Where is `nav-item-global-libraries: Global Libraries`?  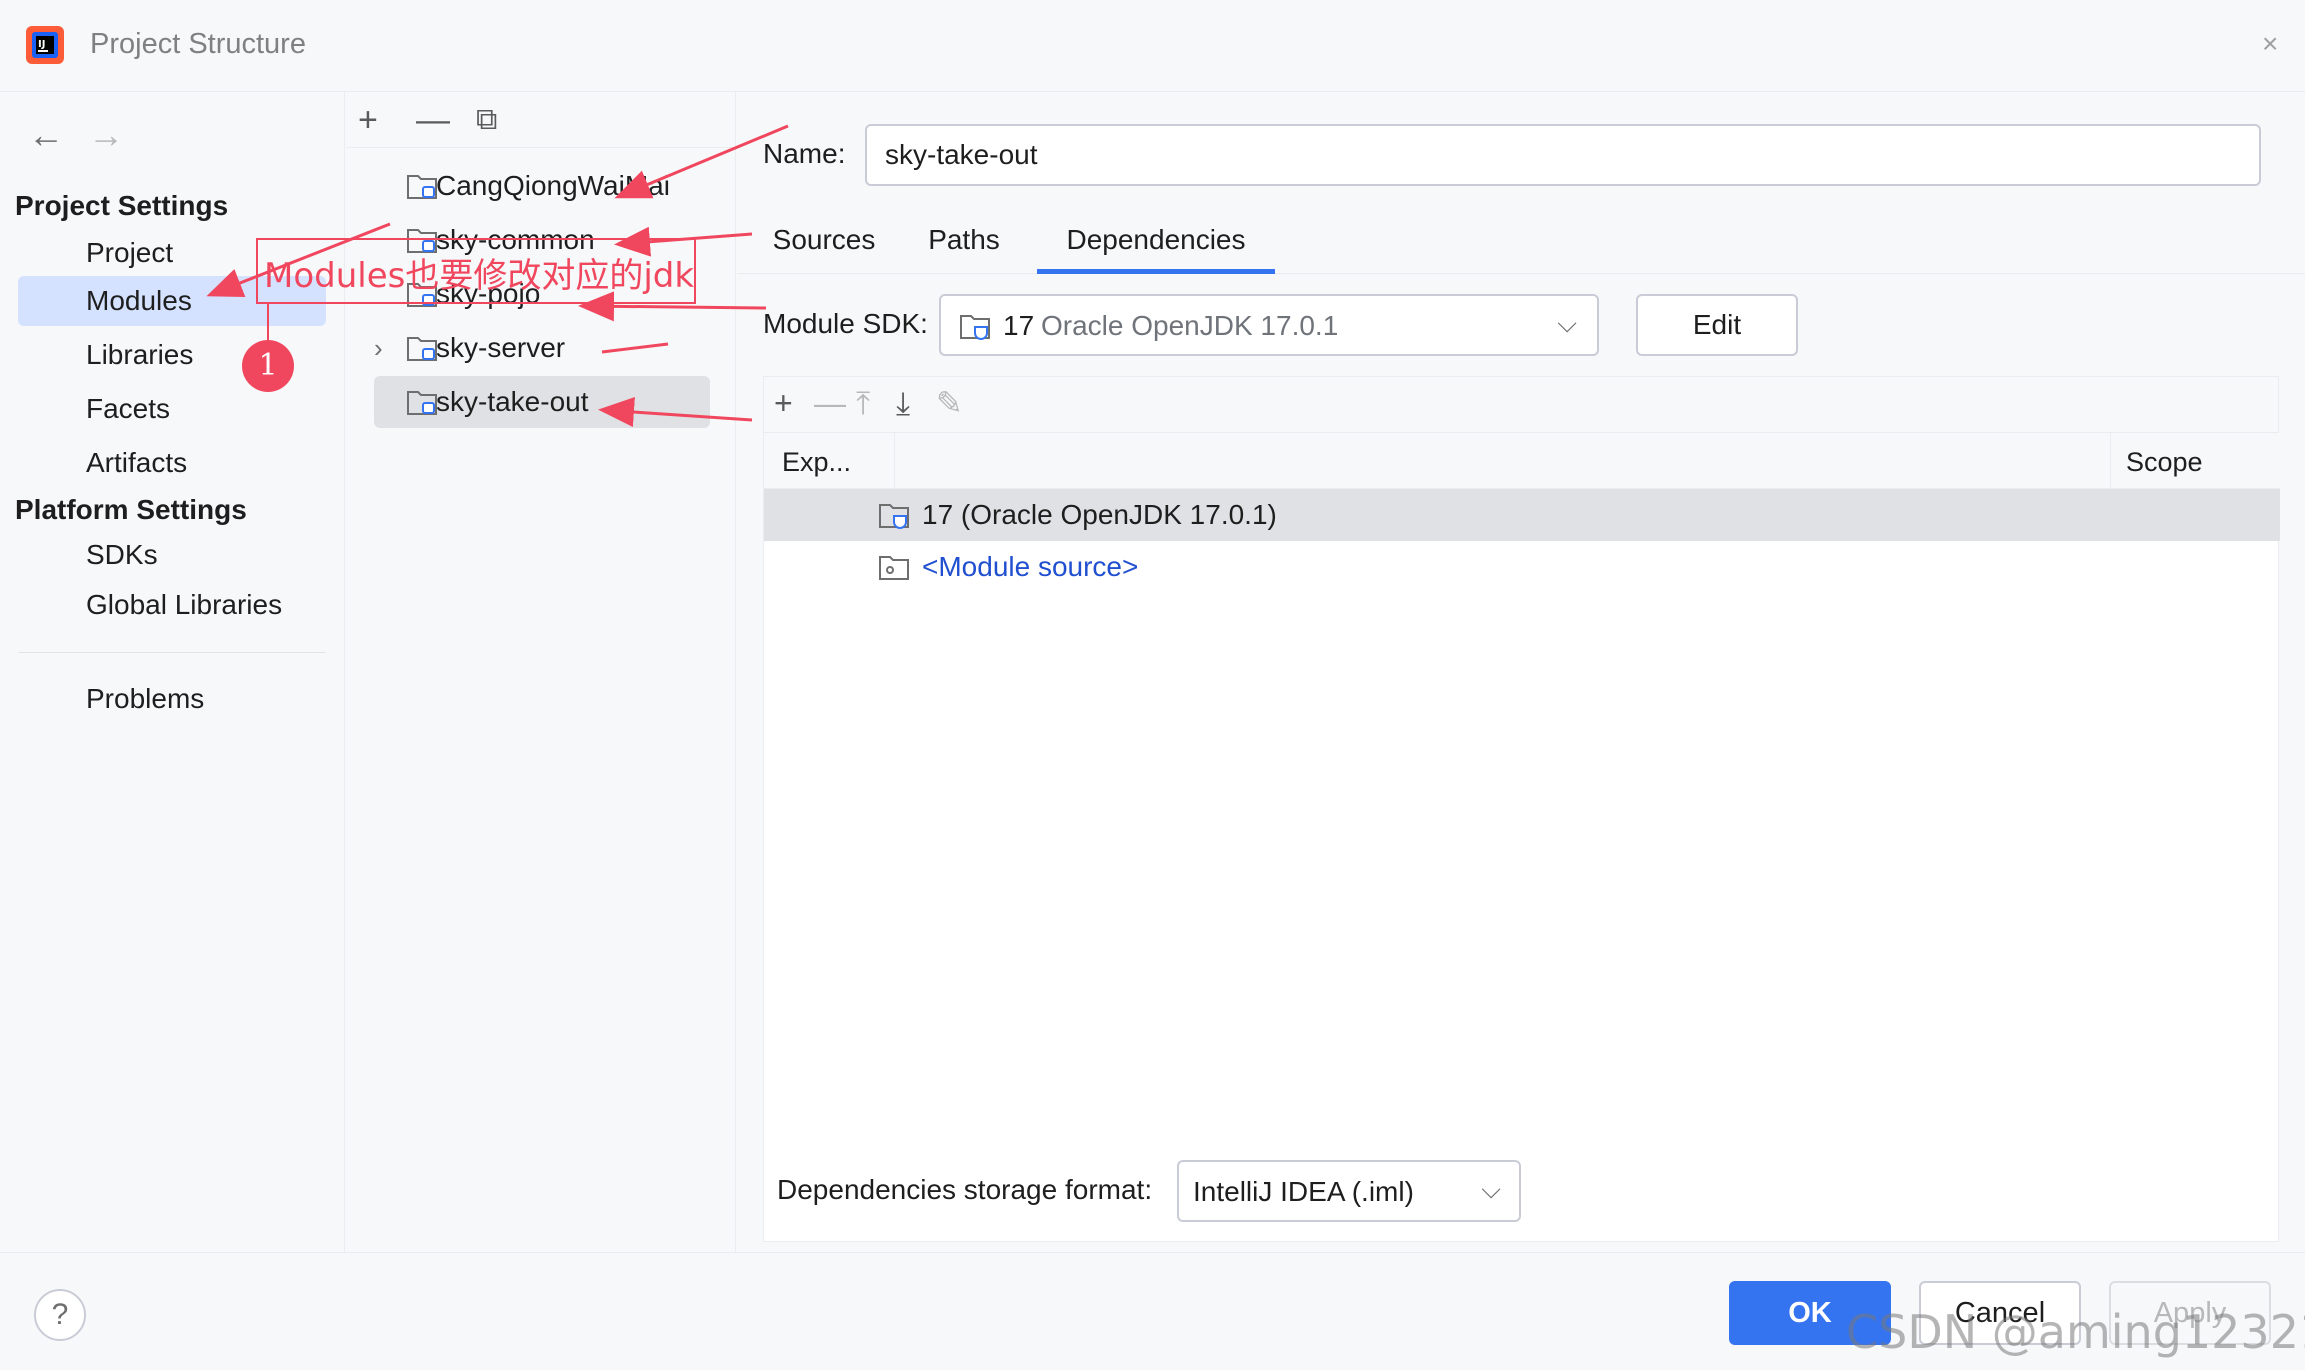 nav-item-global-libraries: Global Libraries is located at coordinates (172, 605).